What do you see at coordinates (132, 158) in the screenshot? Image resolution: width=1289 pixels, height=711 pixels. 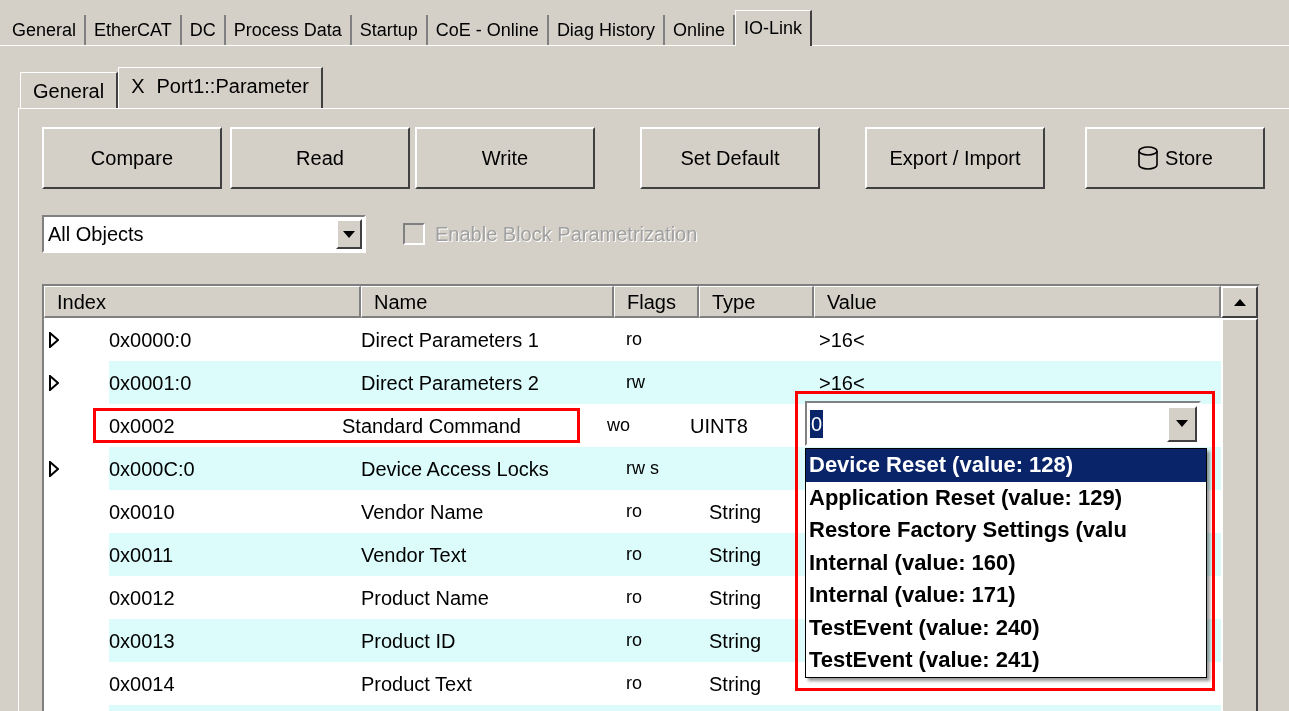 I see `toolbar-button: Compare` at bounding box center [132, 158].